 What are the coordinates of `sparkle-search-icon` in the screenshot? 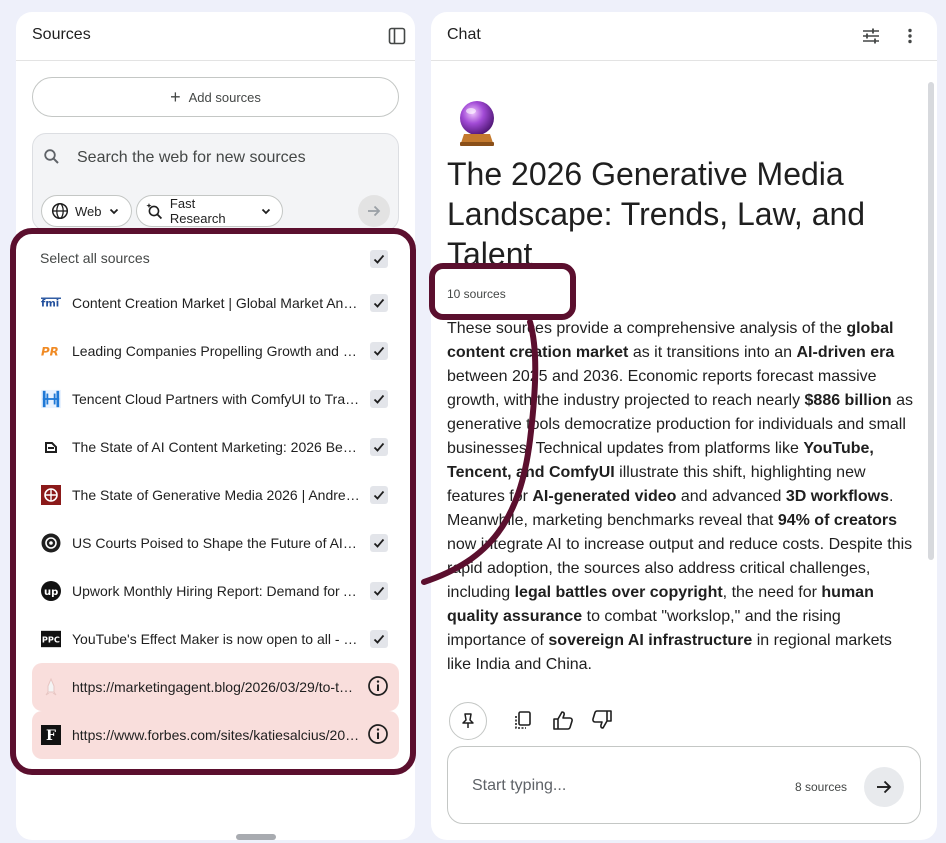 It's located at (154, 211).